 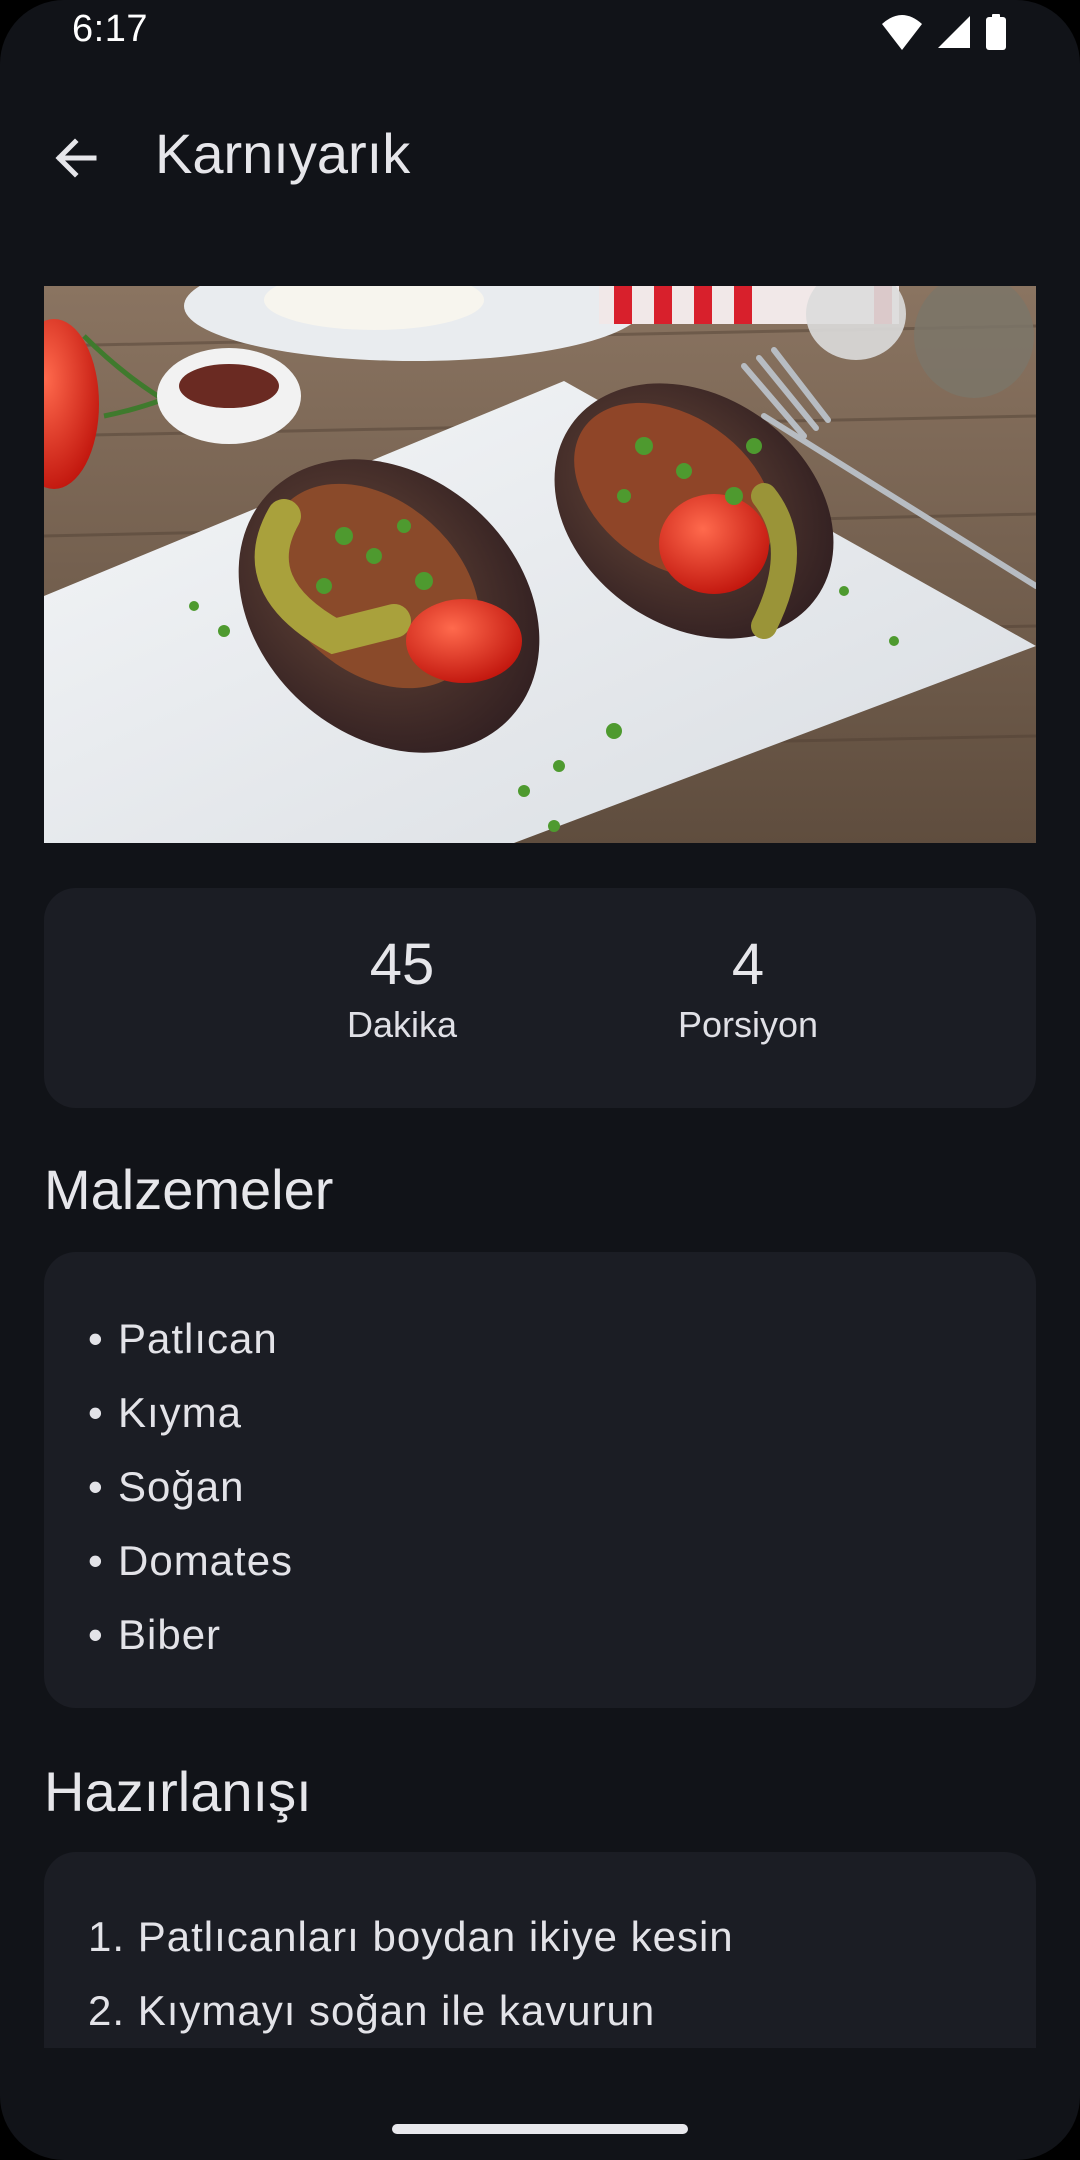 What do you see at coordinates (540, 32) in the screenshot?
I see `status-bar: 6:17` at bounding box center [540, 32].